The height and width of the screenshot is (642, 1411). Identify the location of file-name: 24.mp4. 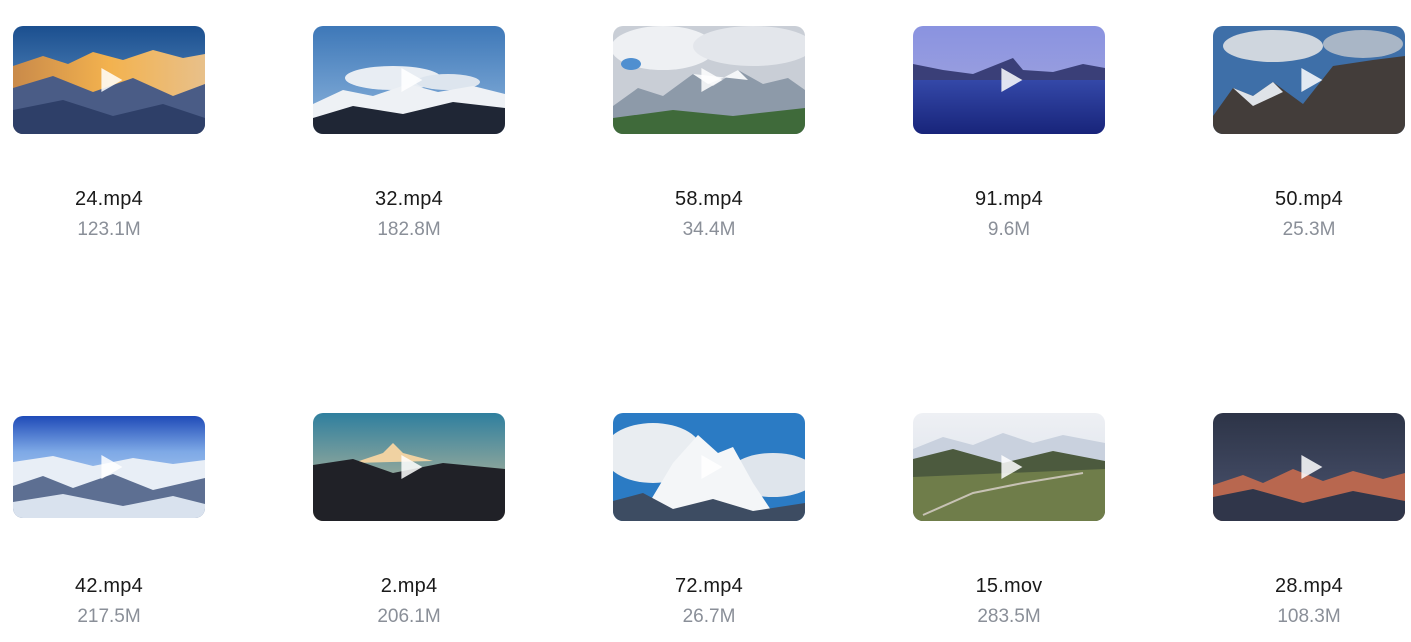
(109, 199).